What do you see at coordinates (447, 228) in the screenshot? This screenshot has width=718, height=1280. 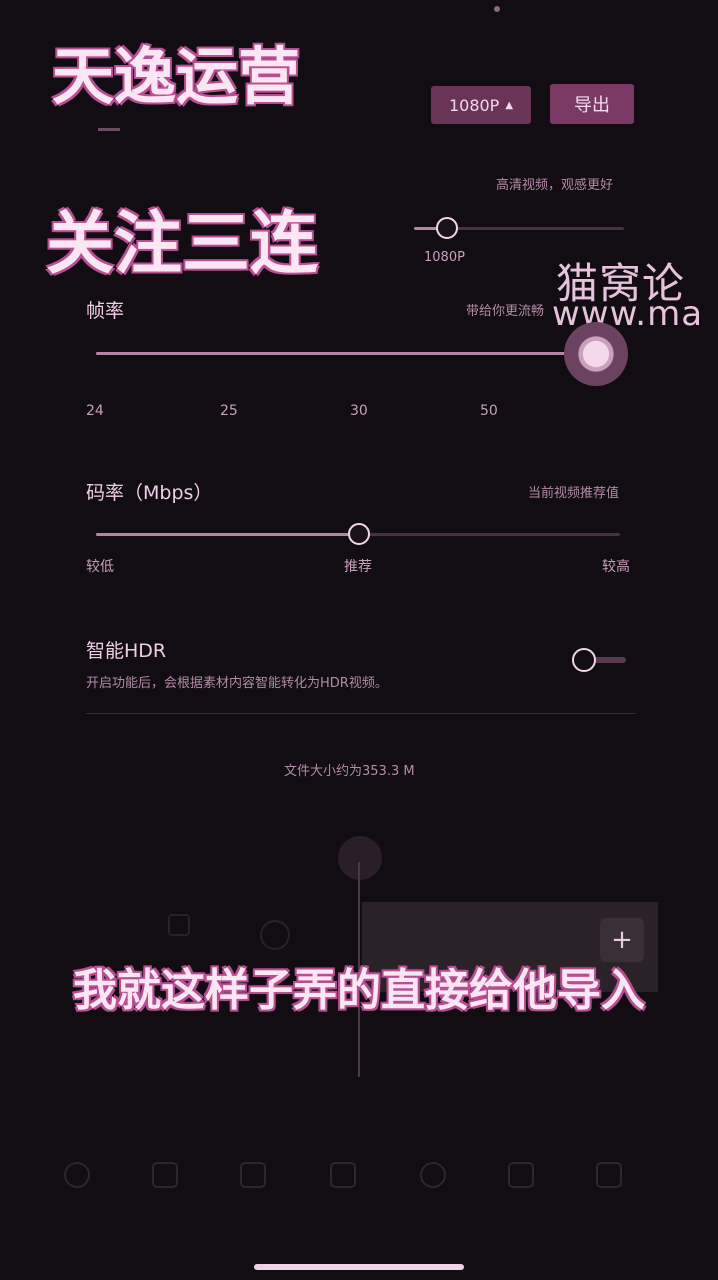 I see `resolution-slider-knob` at bounding box center [447, 228].